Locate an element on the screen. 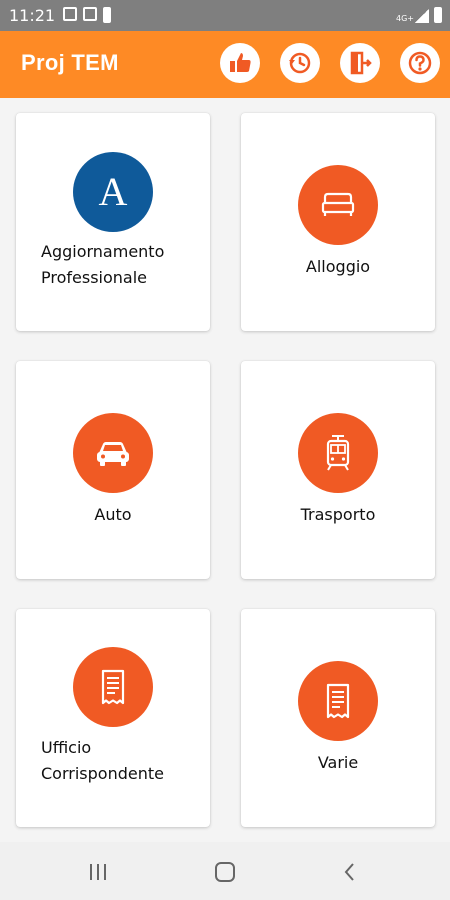 The height and width of the screenshot is (900, 450). notification-icons is located at coordinates (87, 15).